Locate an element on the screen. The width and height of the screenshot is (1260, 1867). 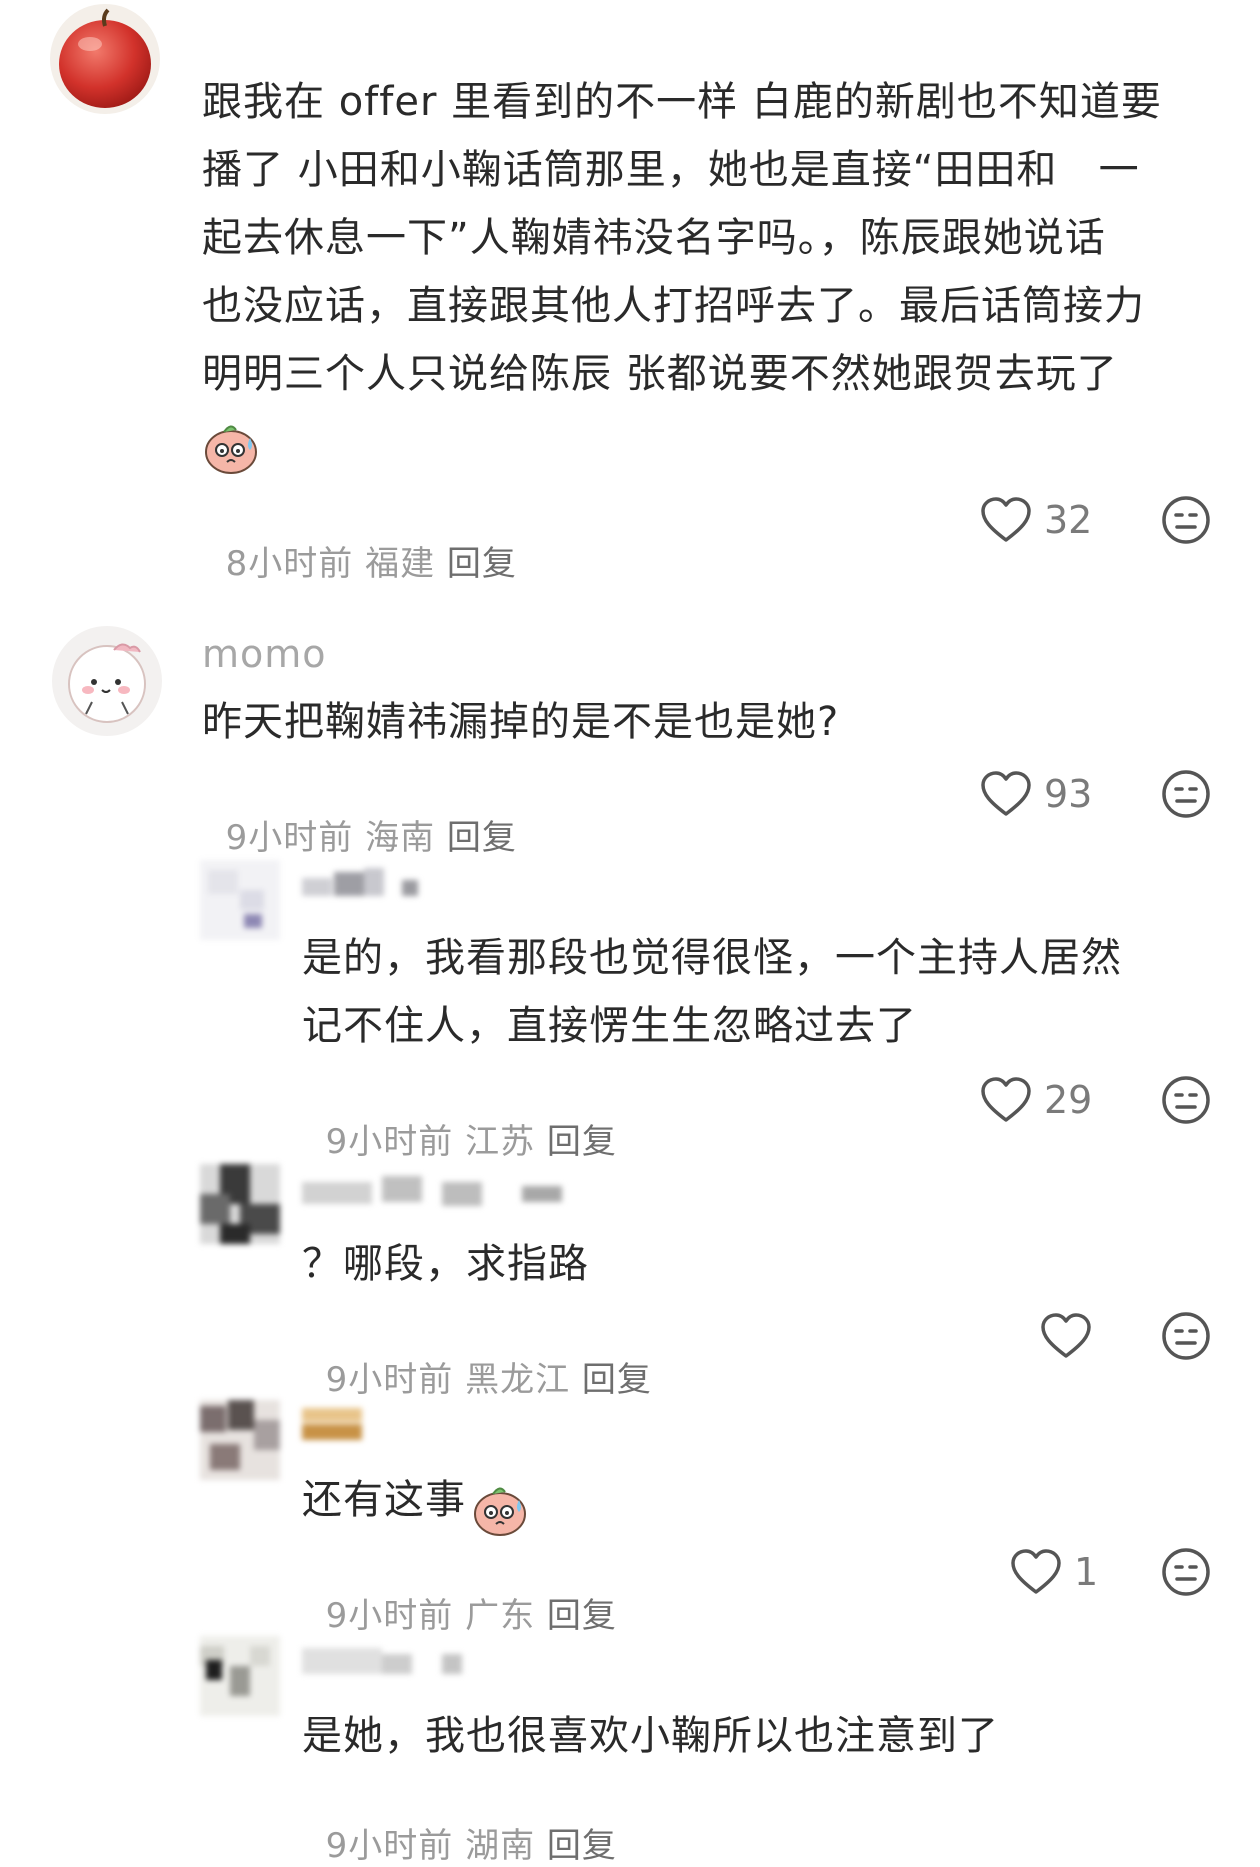
comment-2-meta: 9小时前 海南 回复 is located at coordinates (359, 814).